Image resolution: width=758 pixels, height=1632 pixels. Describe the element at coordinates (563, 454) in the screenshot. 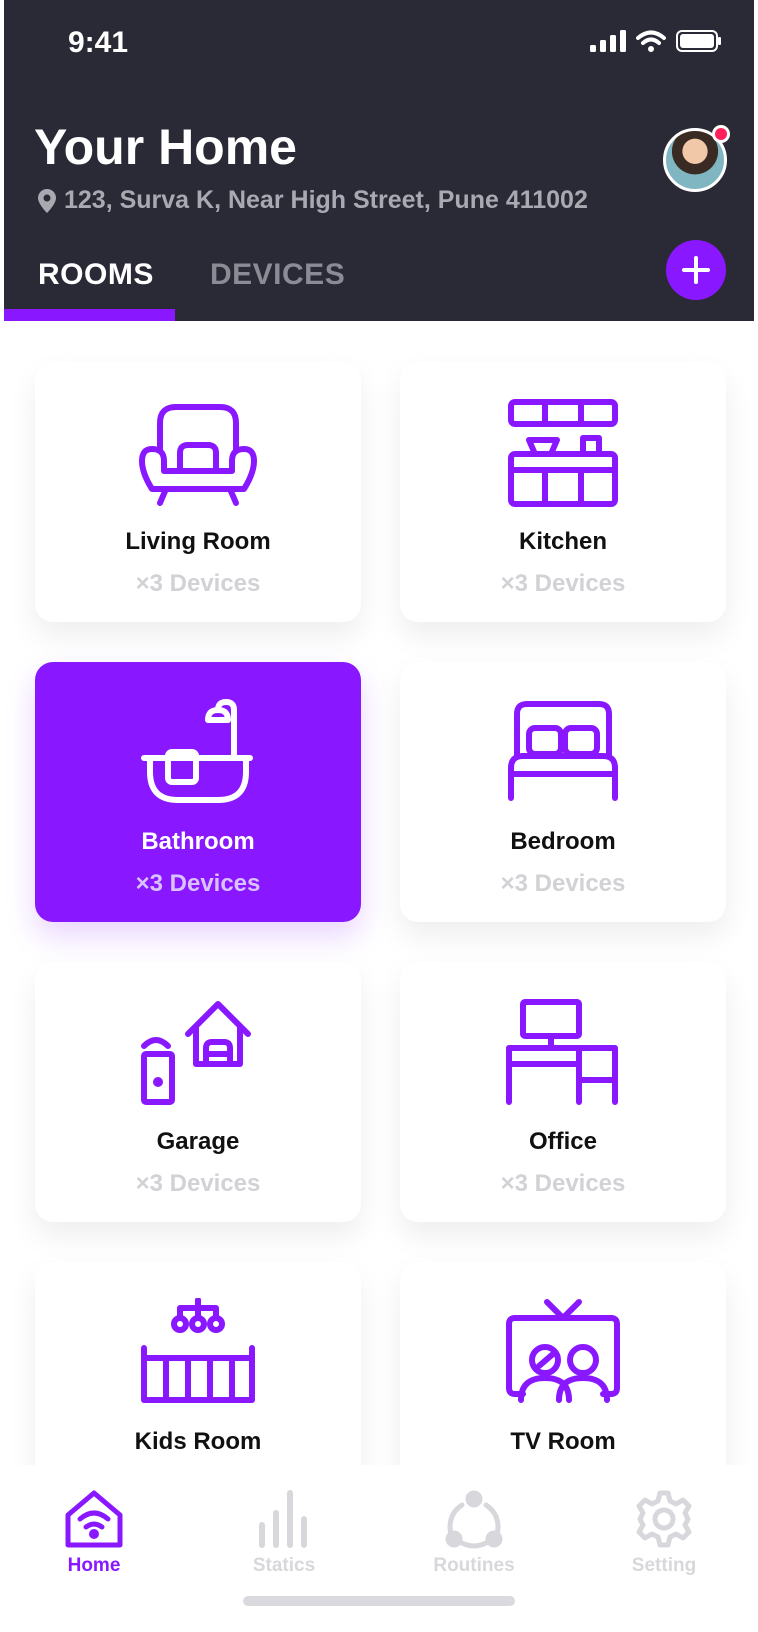

I see `kitchen-counter-icon` at that location.